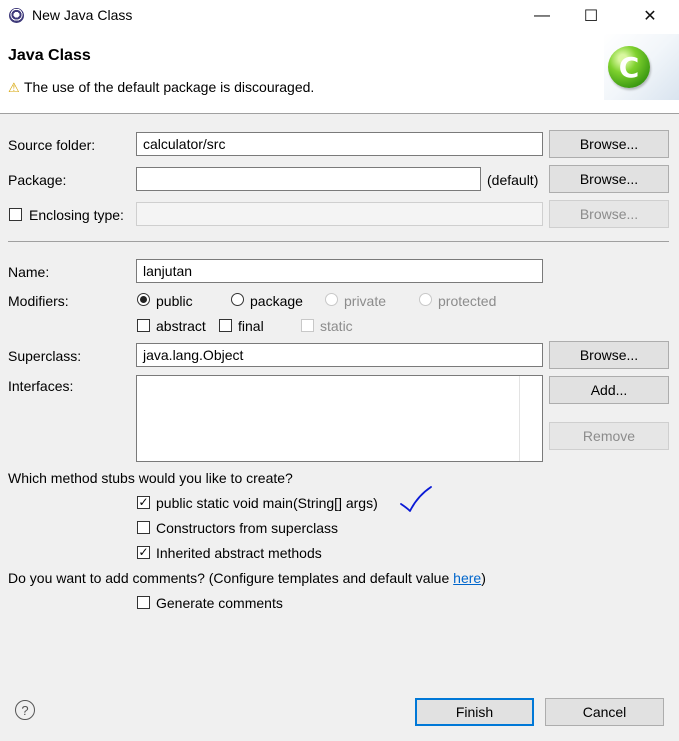 The width and height of the screenshot is (679, 741). Describe the element at coordinates (542, 15) in the screenshot. I see `minimize-button: —` at that location.